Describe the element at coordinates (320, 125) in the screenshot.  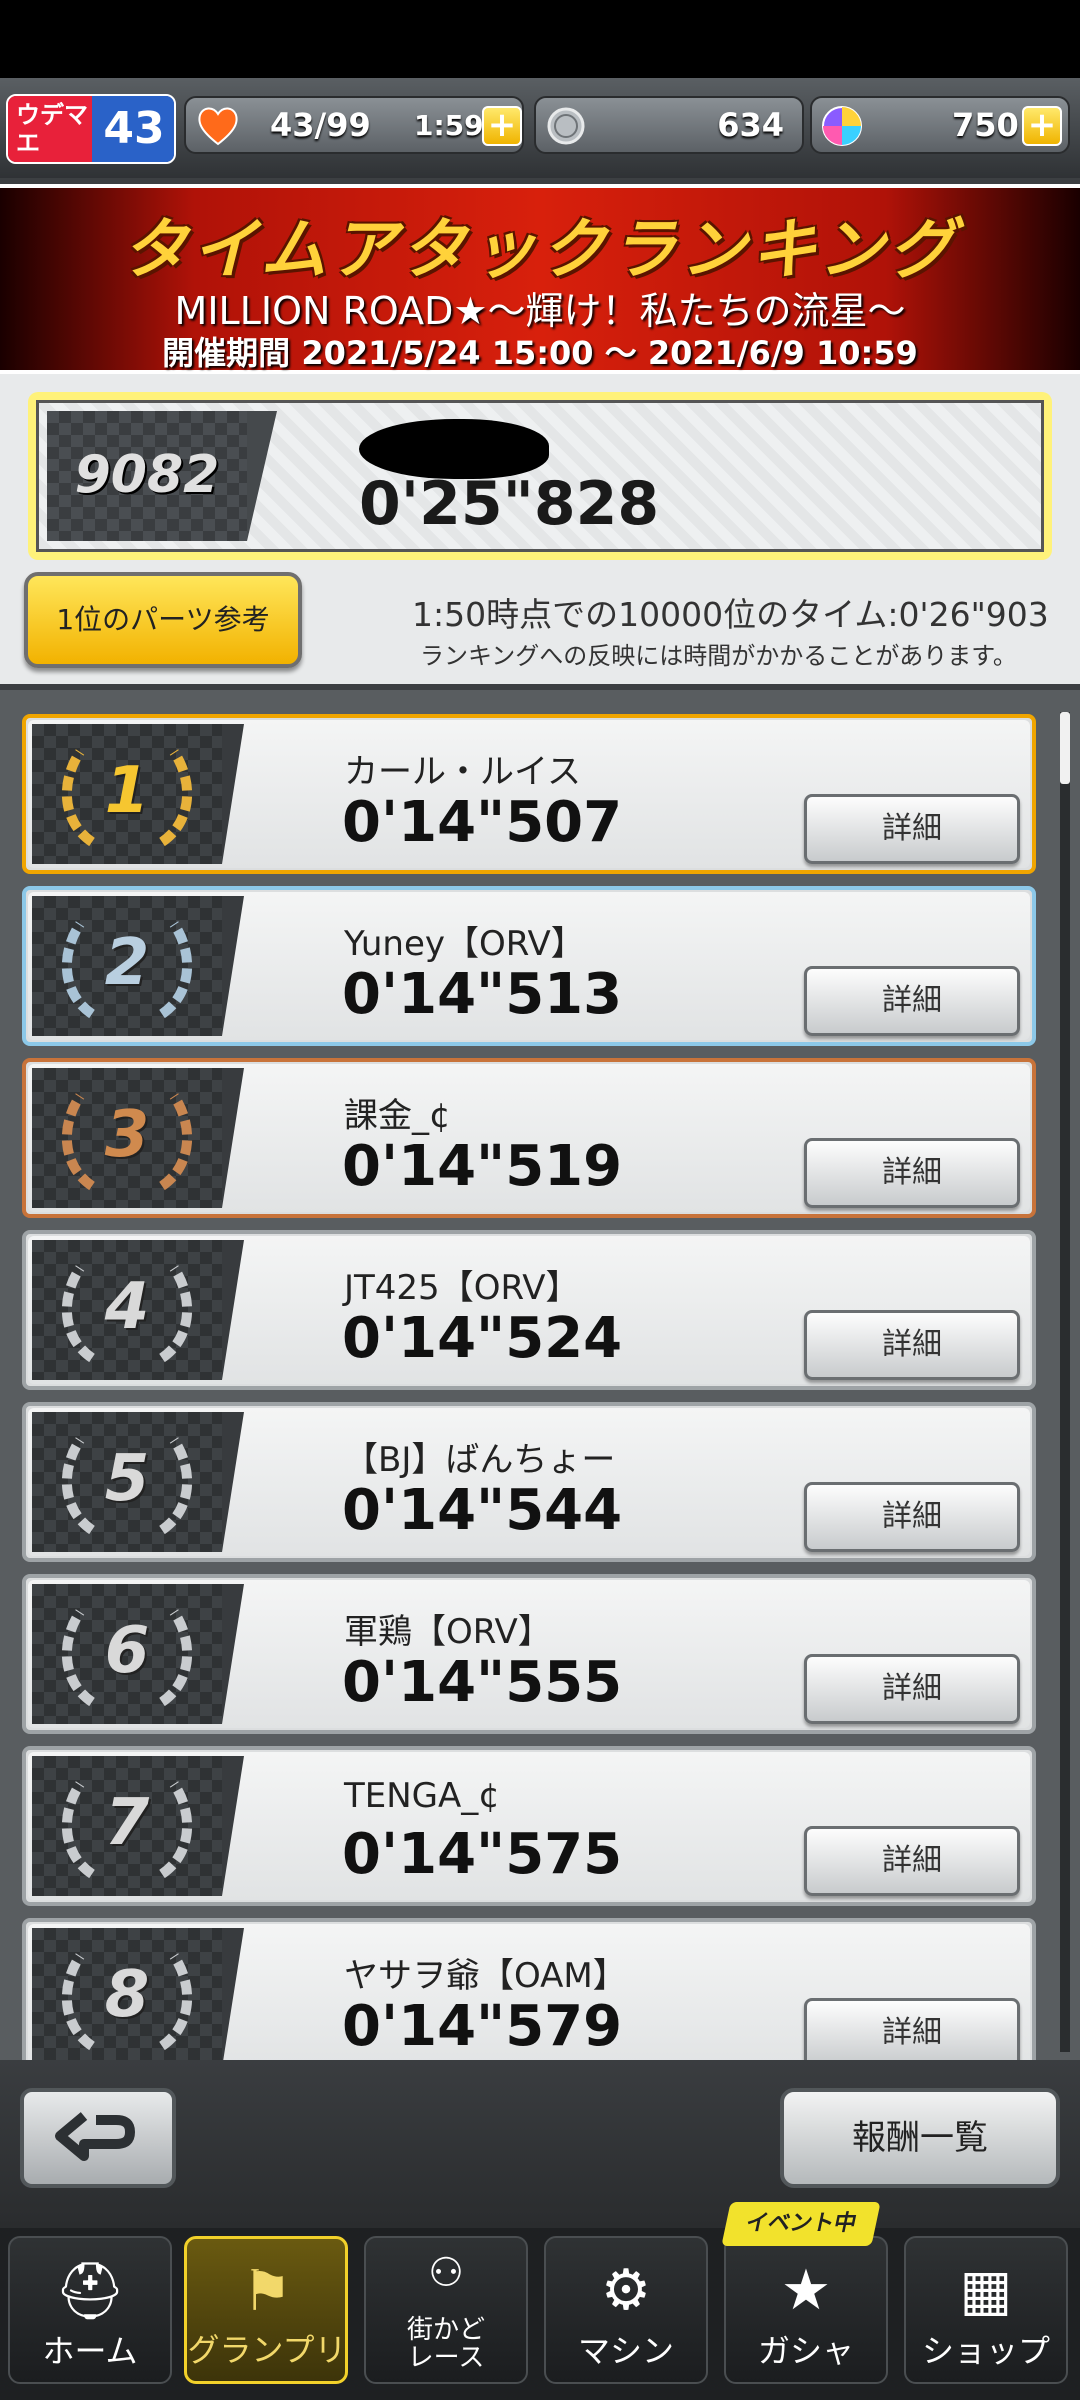
I see `stamina-value: 43/99` at that location.